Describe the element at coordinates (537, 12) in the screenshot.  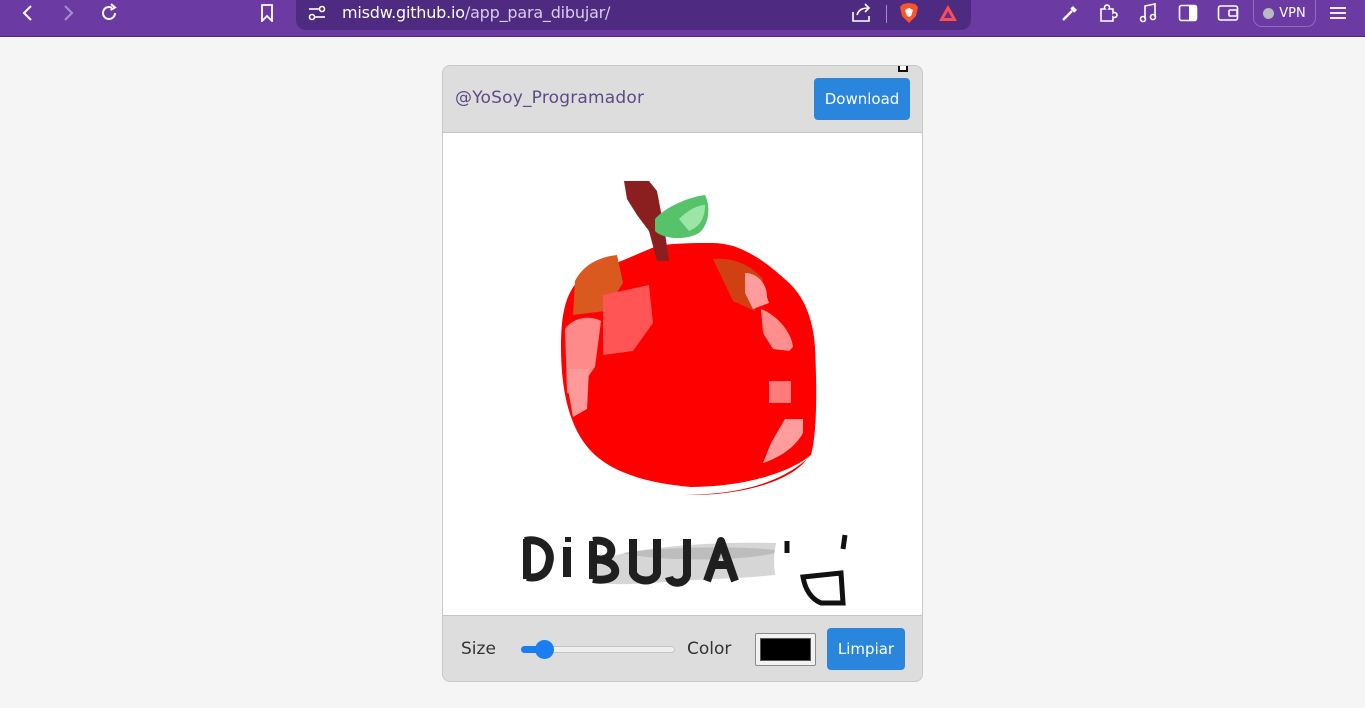
I see `url-path: /app_para_dibujar/` at that location.